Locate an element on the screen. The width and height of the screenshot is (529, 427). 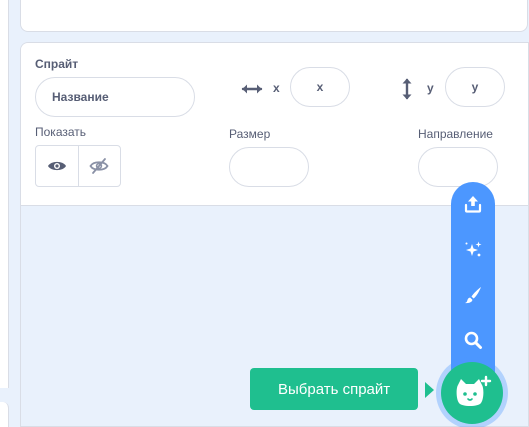
show-sprite-button is located at coordinates (57, 166).